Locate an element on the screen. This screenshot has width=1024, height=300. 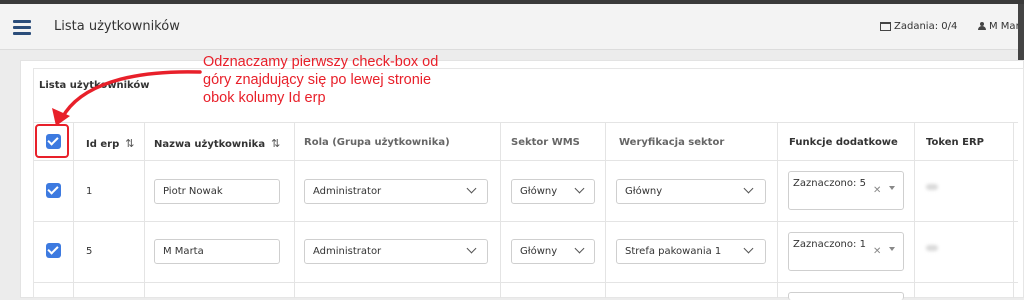
username-input: M Marta is located at coordinates (217, 251).